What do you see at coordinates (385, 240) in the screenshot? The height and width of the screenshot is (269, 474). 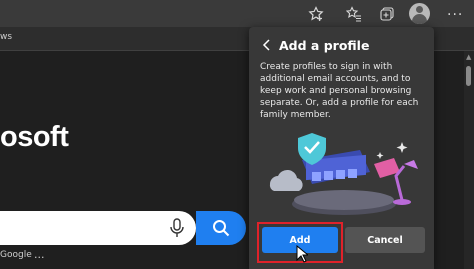 I see `cancel-button: Cancel` at bounding box center [385, 240].